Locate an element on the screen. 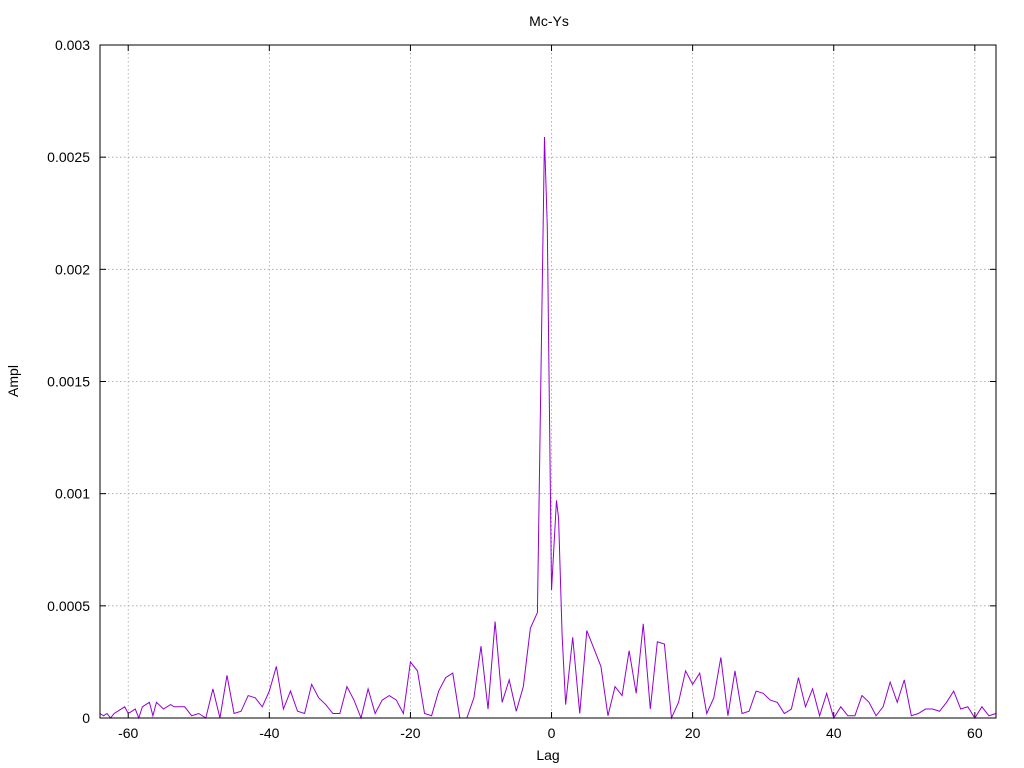 This screenshot has width=1024, height=768. y-tick-label: 0 is located at coordinates (86, 718).